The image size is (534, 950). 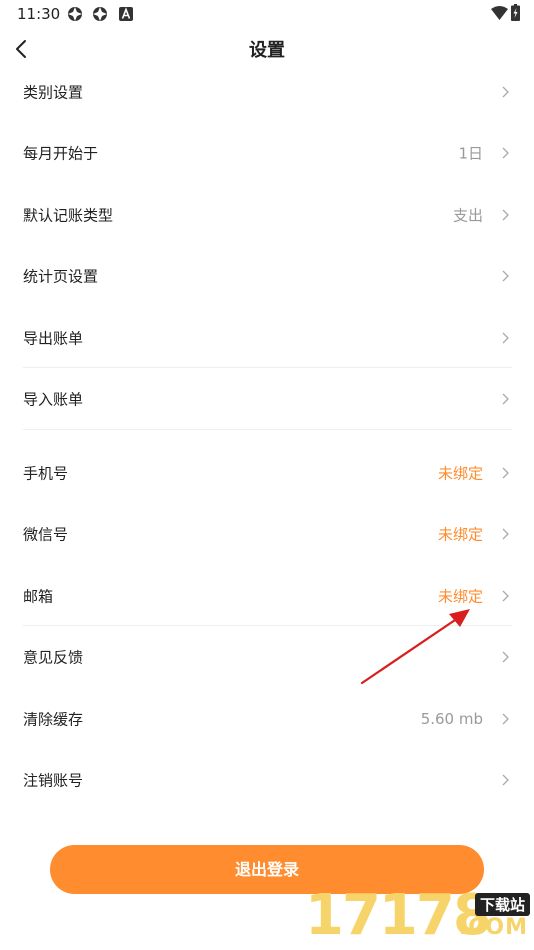 I want to click on setting-row-month-start: 每月开始于 1日, so click(x=267, y=152).